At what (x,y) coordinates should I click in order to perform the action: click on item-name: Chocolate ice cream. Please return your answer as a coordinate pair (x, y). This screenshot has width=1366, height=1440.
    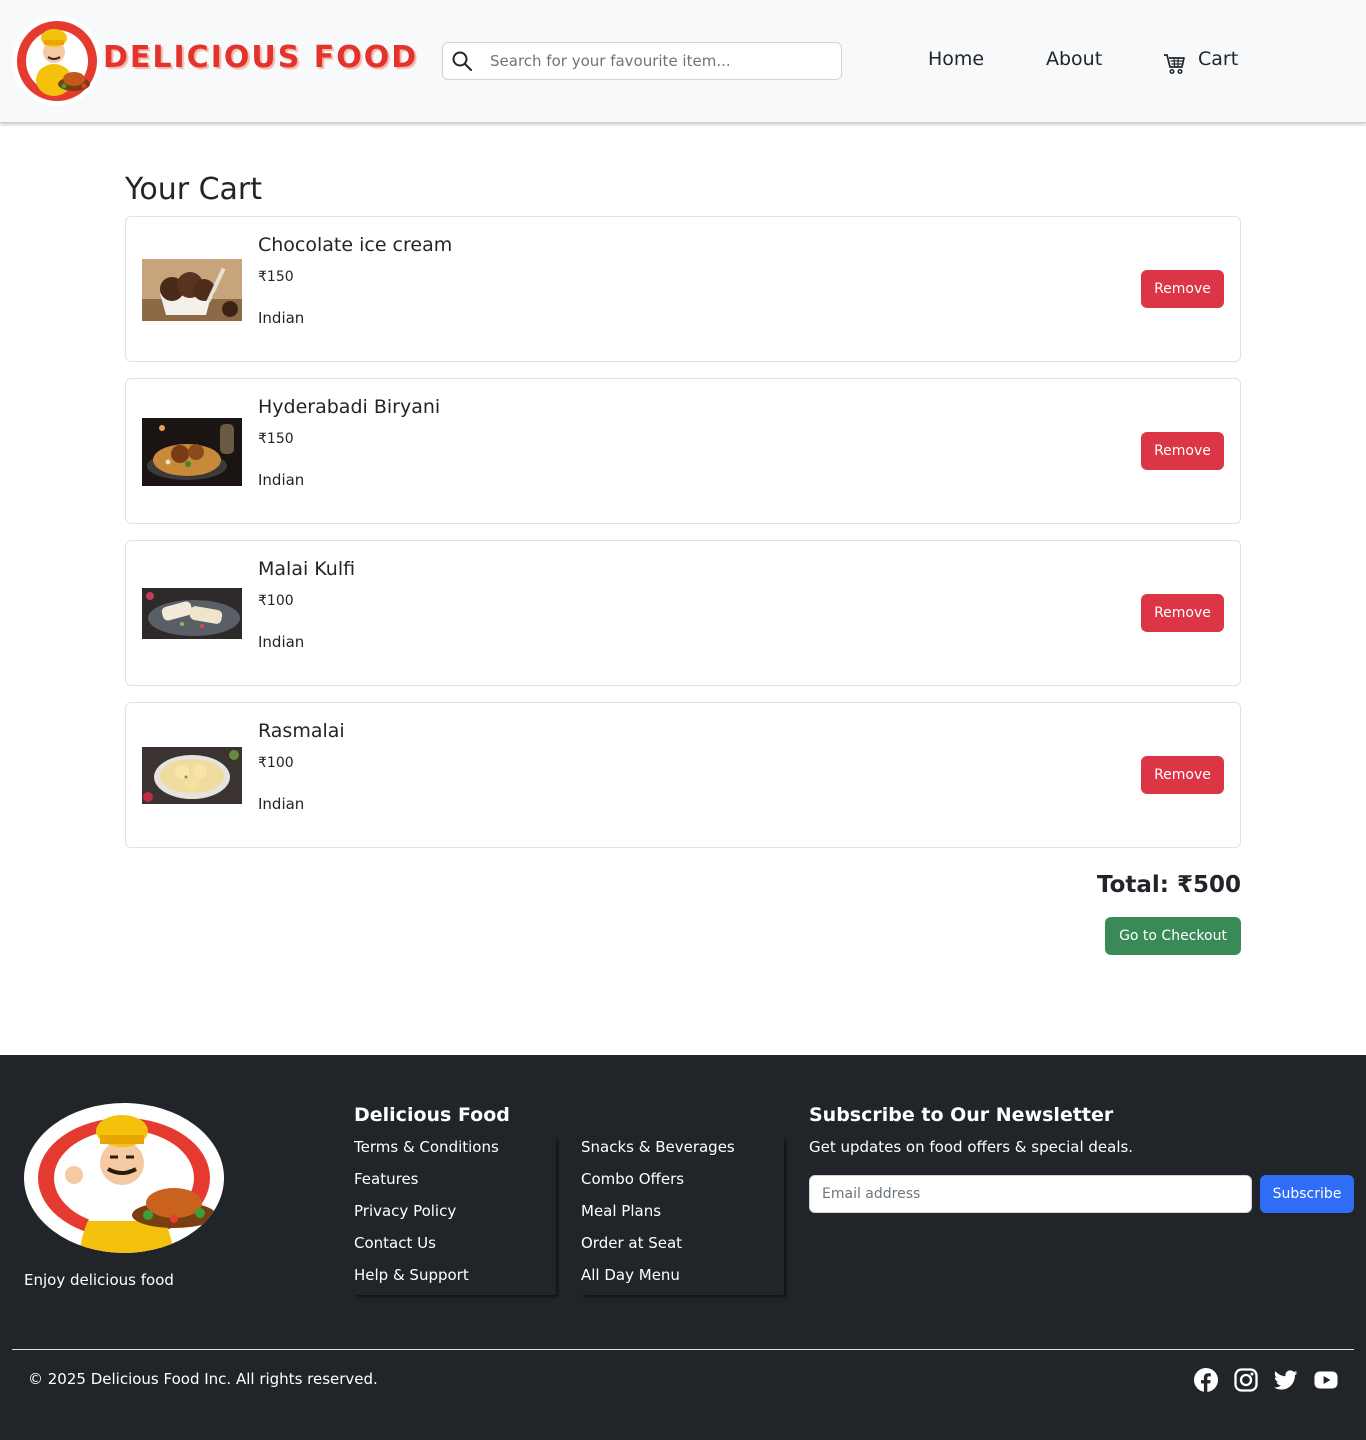
    Looking at the image, I should click on (355, 245).